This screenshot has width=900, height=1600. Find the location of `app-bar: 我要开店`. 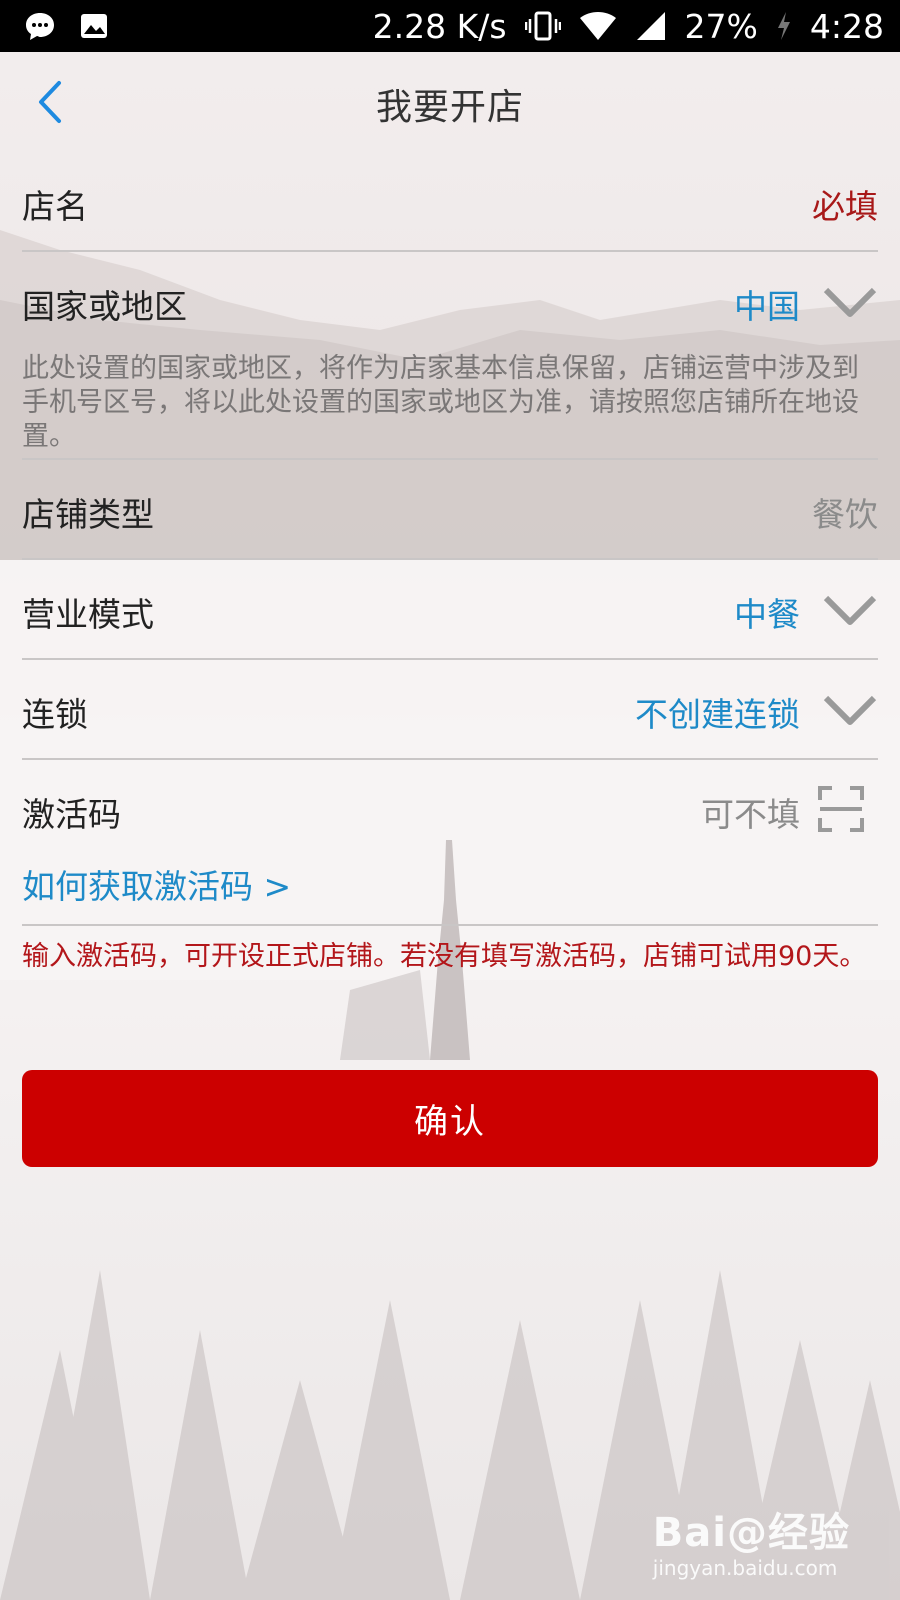

app-bar: 我要开店 is located at coordinates (450, 102).